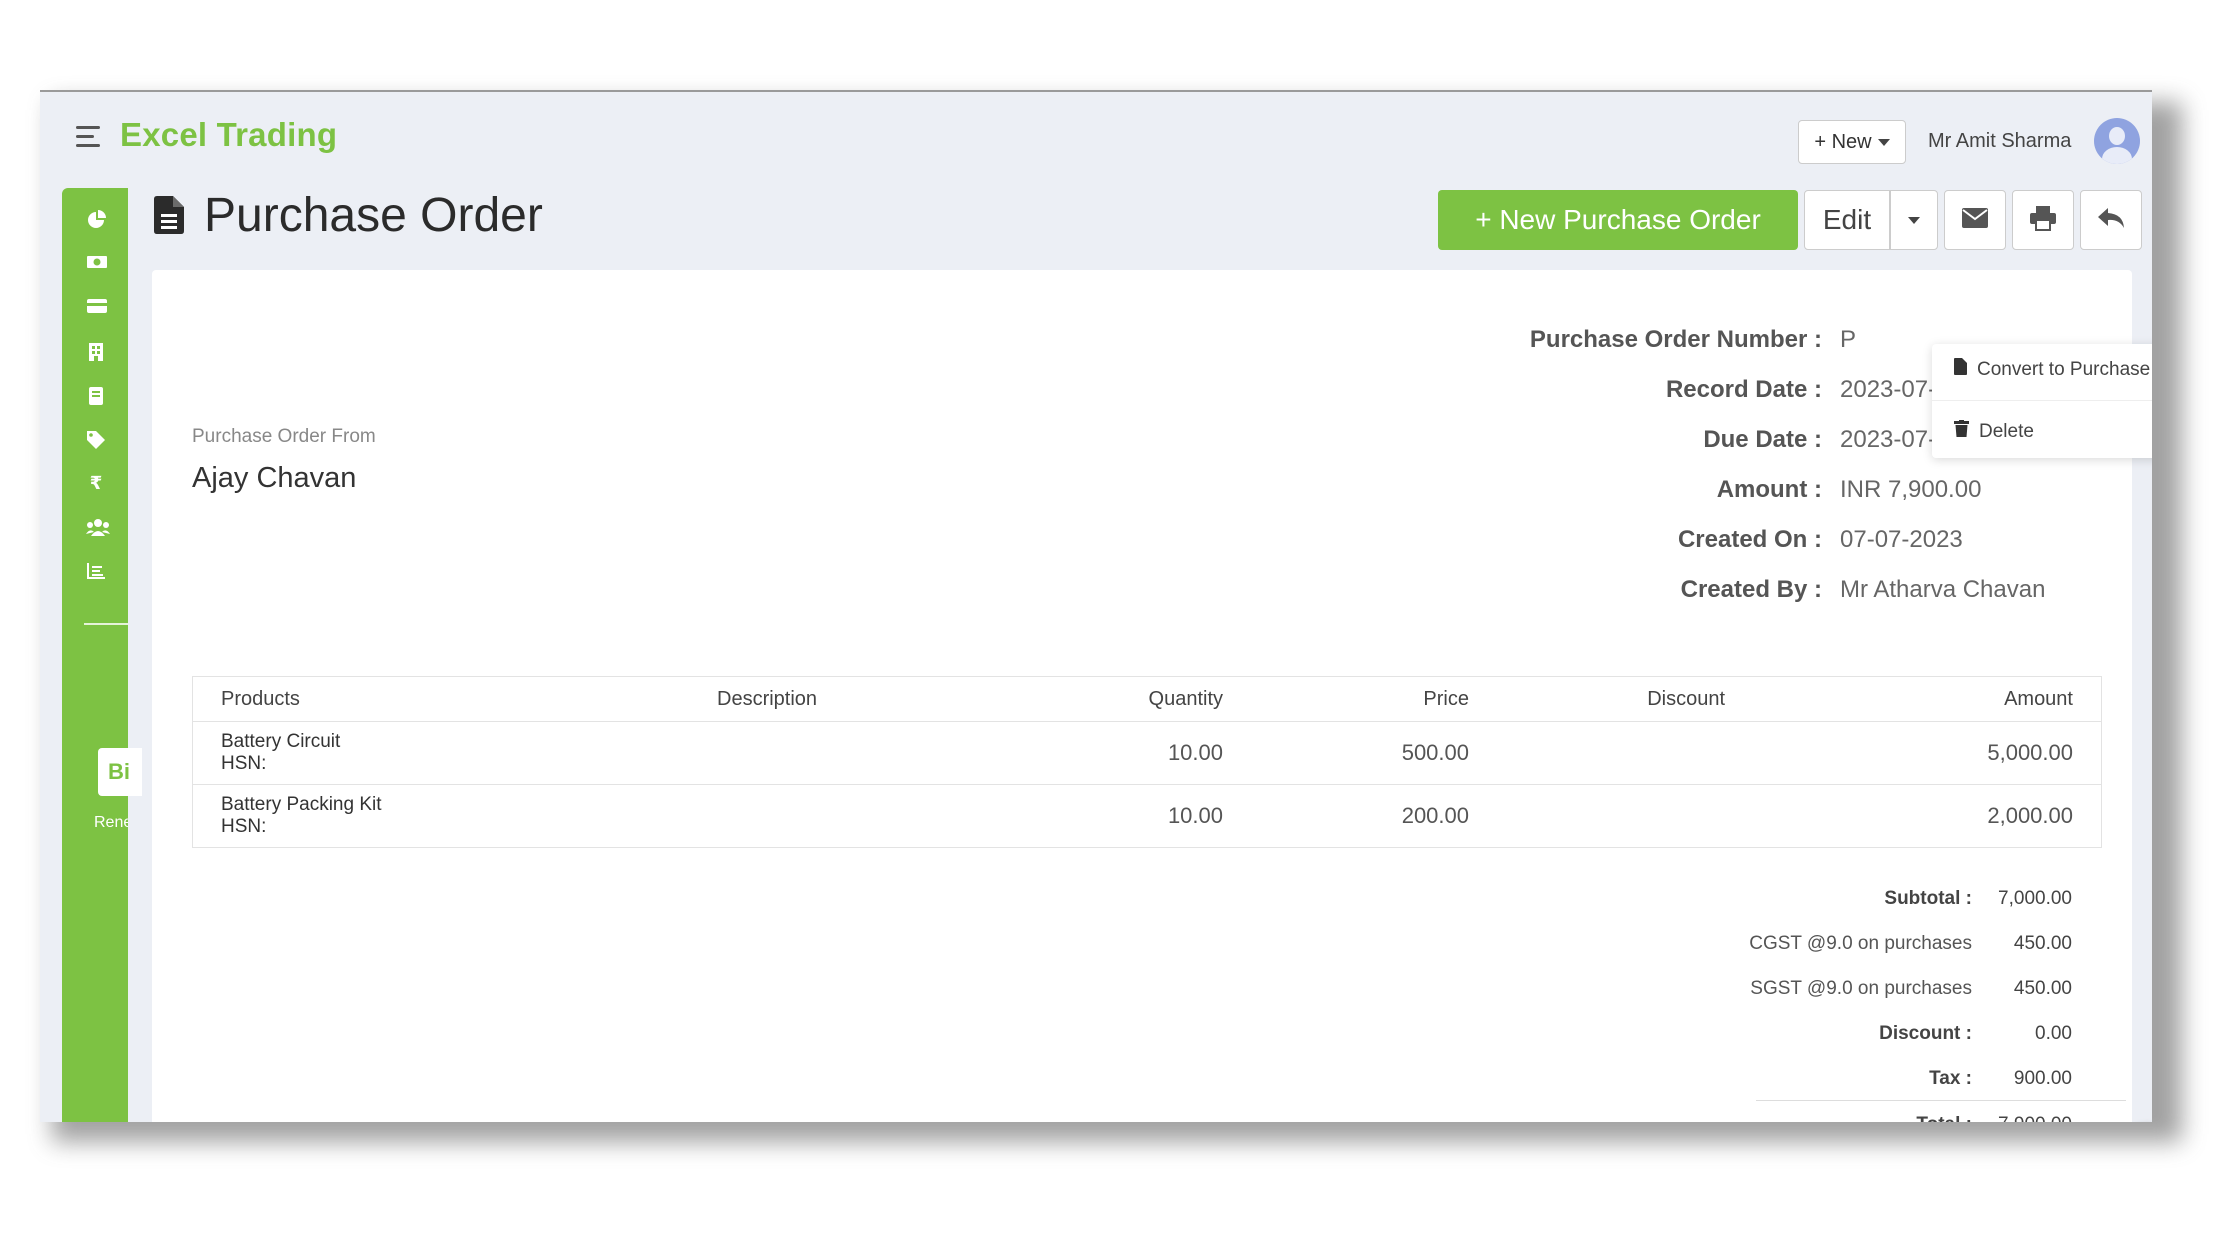  I want to click on cgst-row: CGST @9.0 on purchases 450.00, so click(1902, 948).